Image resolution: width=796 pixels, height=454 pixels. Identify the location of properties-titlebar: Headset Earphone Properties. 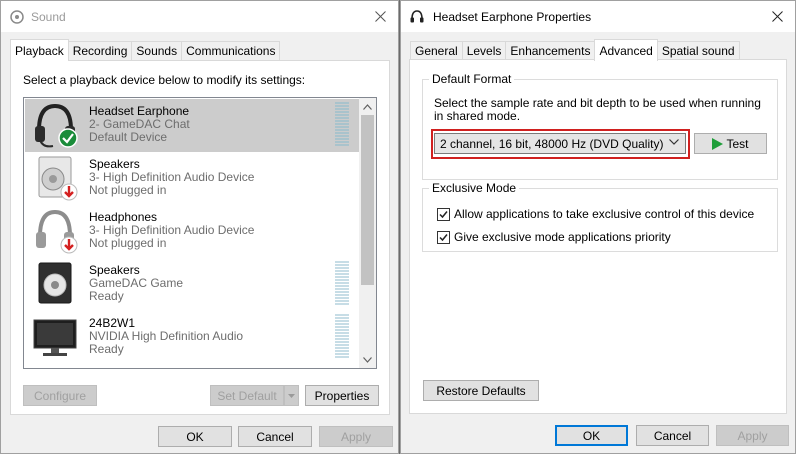
(598, 16).